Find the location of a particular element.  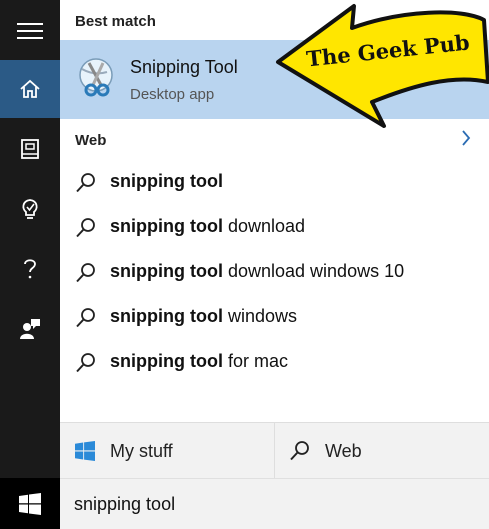

suggestion-text: snipping tool download windows 10 is located at coordinates (257, 271).